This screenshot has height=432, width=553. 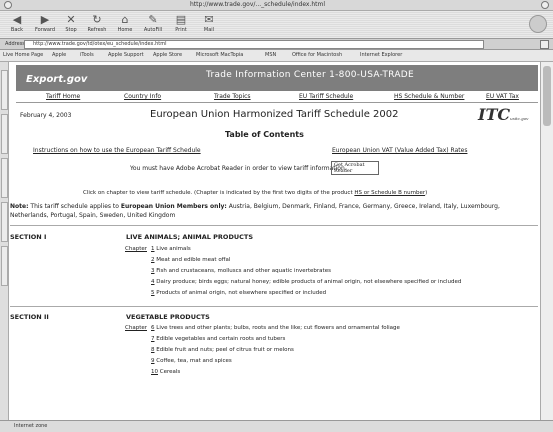 What do you see at coordinates (46, 115) in the screenshot?
I see `page-date: February 4, 2003` at bounding box center [46, 115].